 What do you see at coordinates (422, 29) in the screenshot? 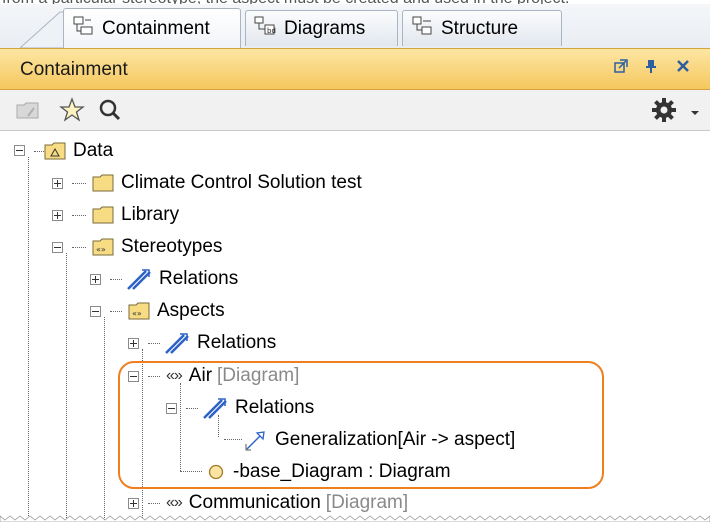
I see `structure-icon` at bounding box center [422, 29].